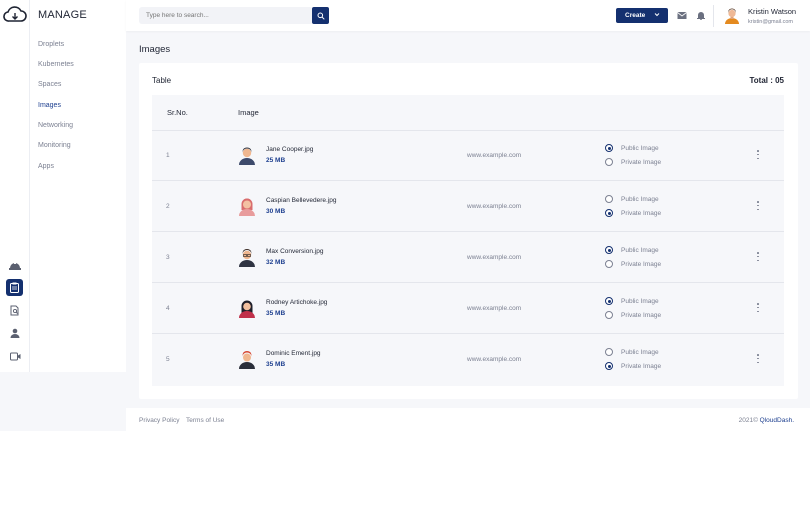 The height and width of the screenshot is (510, 810). What do you see at coordinates (14, 287) in the screenshot?
I see `clipboard-icon` at bounding box center [14, 287].